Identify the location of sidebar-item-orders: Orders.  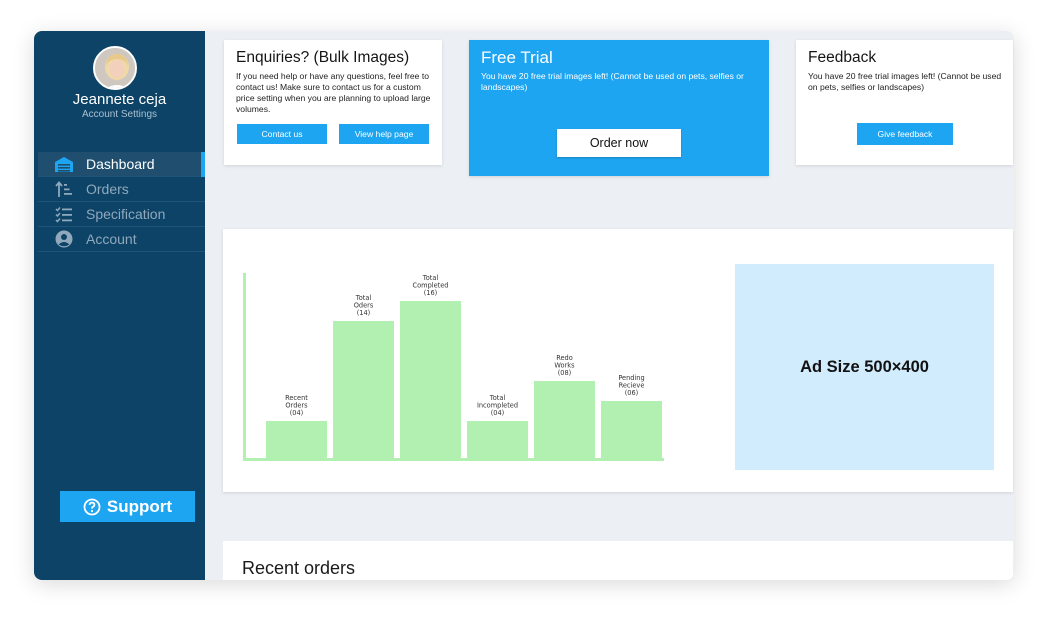
(121, 189).